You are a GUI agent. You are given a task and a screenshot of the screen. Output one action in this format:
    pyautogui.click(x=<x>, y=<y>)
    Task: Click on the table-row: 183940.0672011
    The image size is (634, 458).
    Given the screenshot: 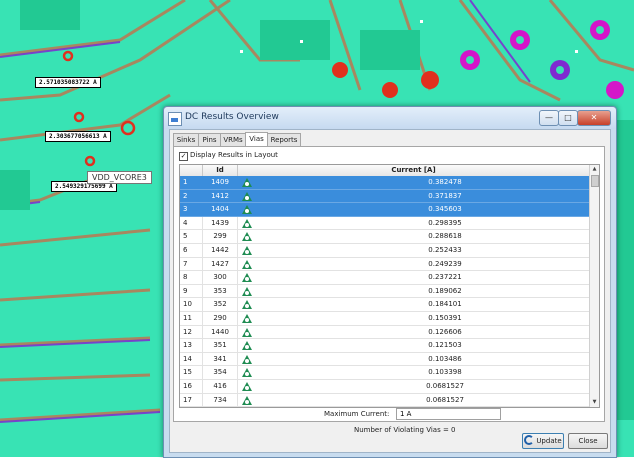 What is the action you would take?
    pyautogui.click(x=385, y=407)
    